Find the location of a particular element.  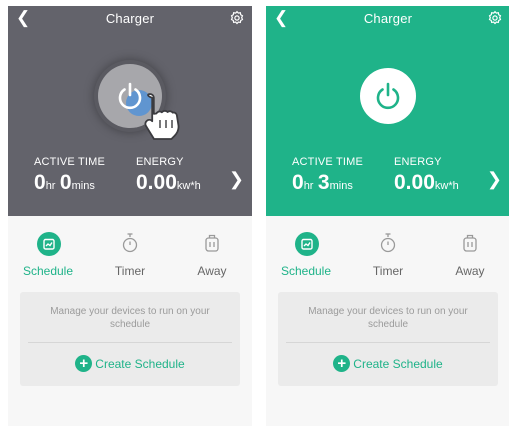

active-time-value: 0hr 3mins is located at coordinates (322, 183).